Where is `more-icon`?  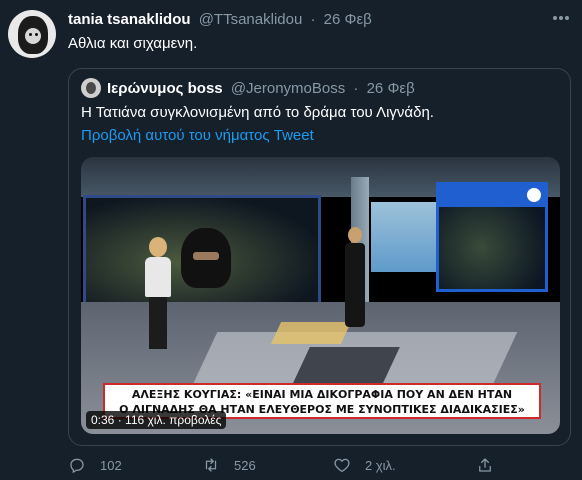
more-icon is located at coordinates (561, 17).